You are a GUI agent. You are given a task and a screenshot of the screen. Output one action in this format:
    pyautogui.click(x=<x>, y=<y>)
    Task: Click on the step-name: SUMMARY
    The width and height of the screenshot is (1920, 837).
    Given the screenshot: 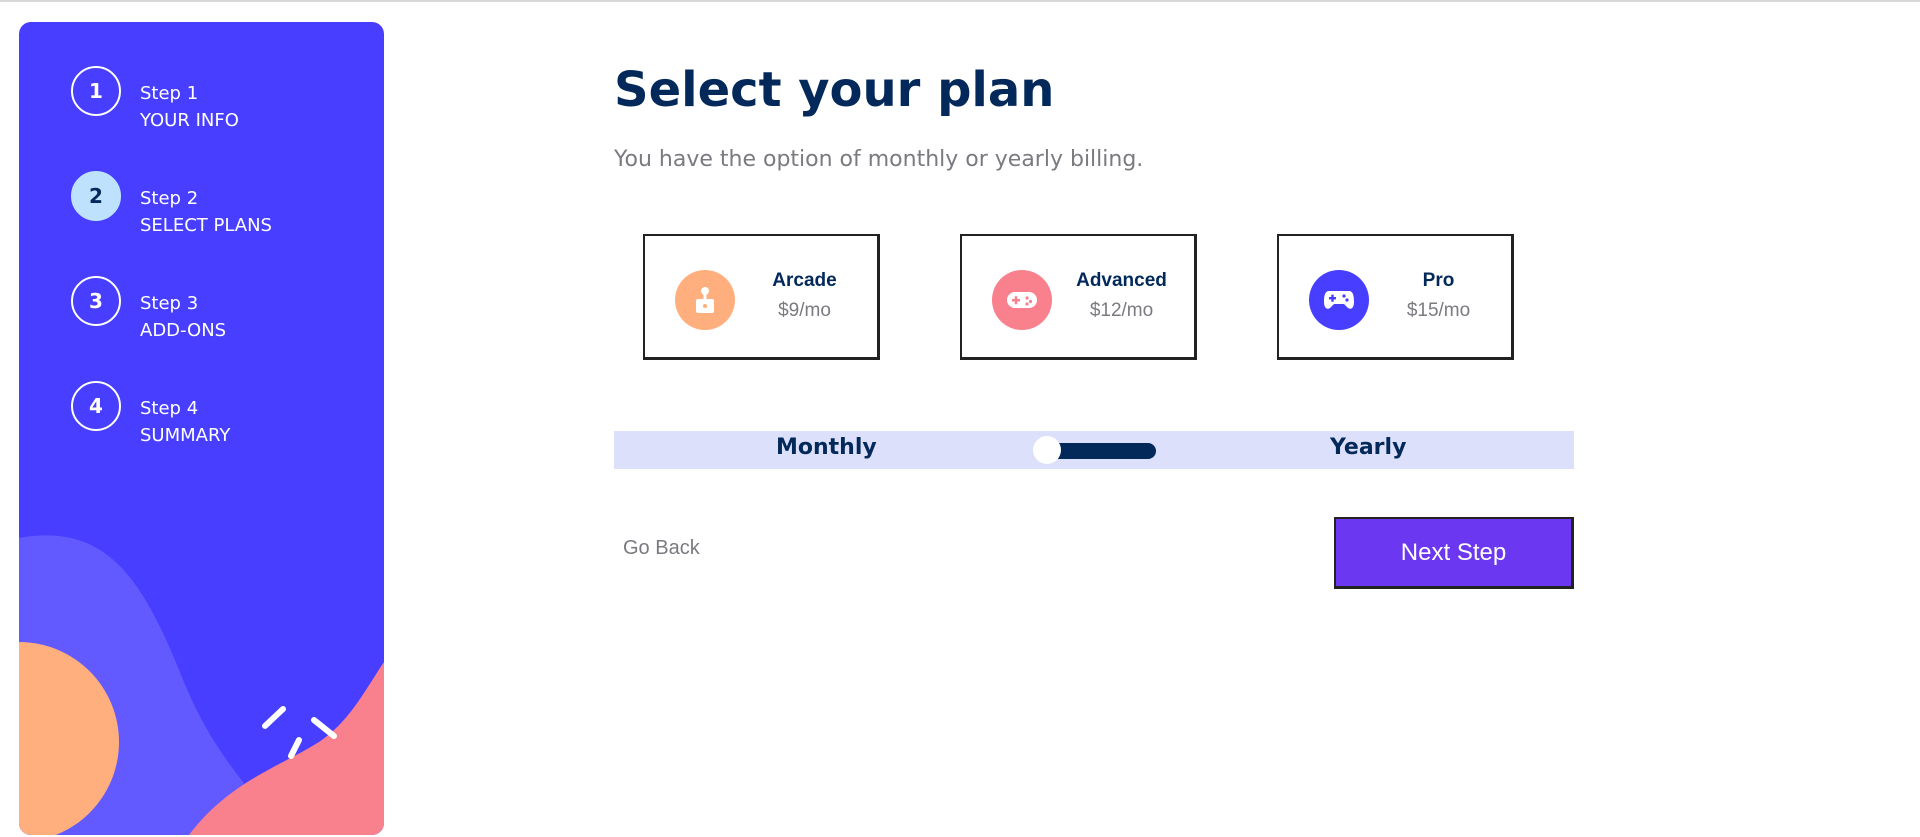 What is the action you would take?
    pyautogui.click(x=185, y=435)
    